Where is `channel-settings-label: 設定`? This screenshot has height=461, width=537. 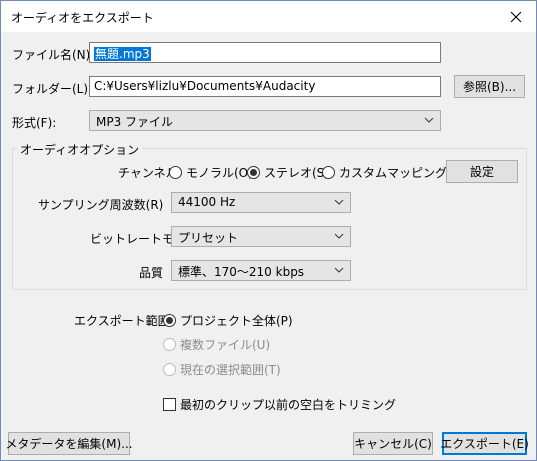
channel-settings-label: 設定 is located at coordinates (481, 172).